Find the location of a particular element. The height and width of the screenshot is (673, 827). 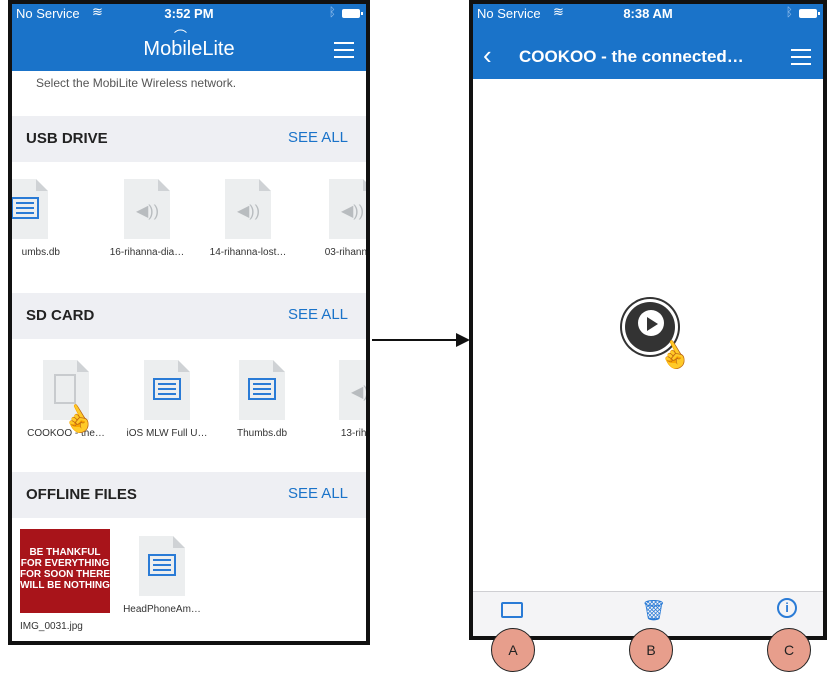

marker-a: A is located at coordinates (513, 650).